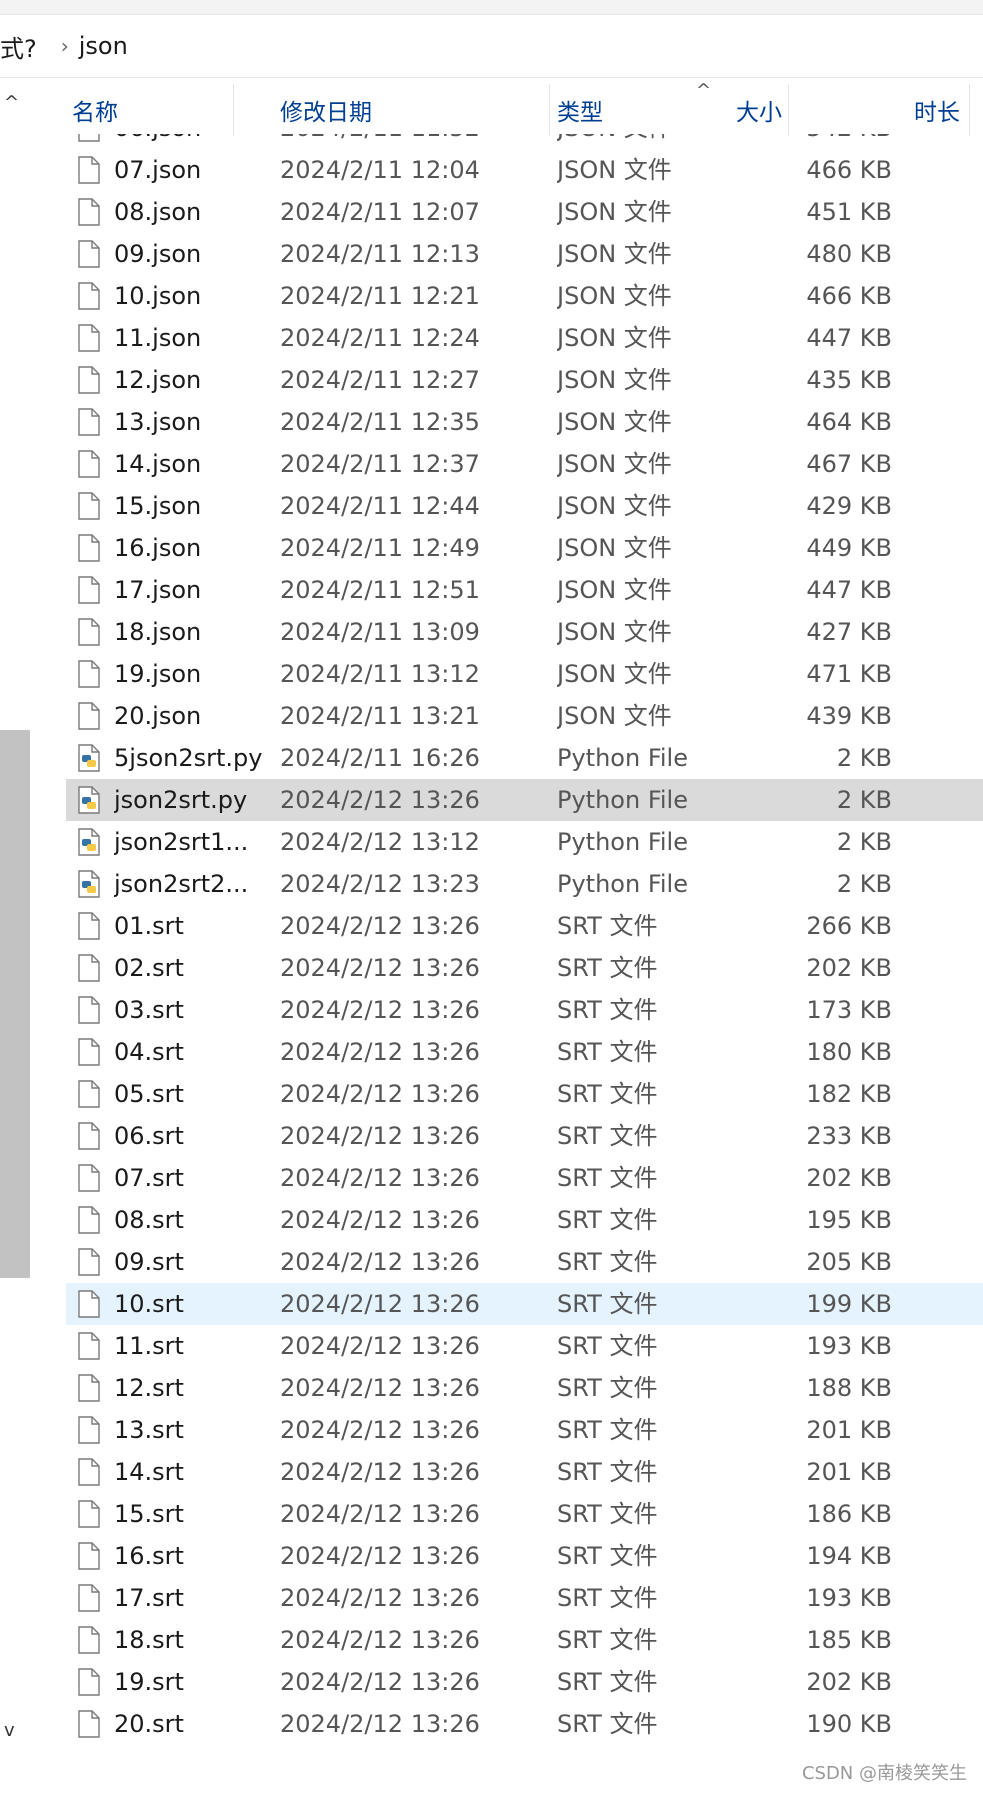 This screenshot has height=1795, width=983. Describe the element at coordinates (380, 548) in the screenshot. I see `file-modified-date: 2024/2/11 12:49` at that location.